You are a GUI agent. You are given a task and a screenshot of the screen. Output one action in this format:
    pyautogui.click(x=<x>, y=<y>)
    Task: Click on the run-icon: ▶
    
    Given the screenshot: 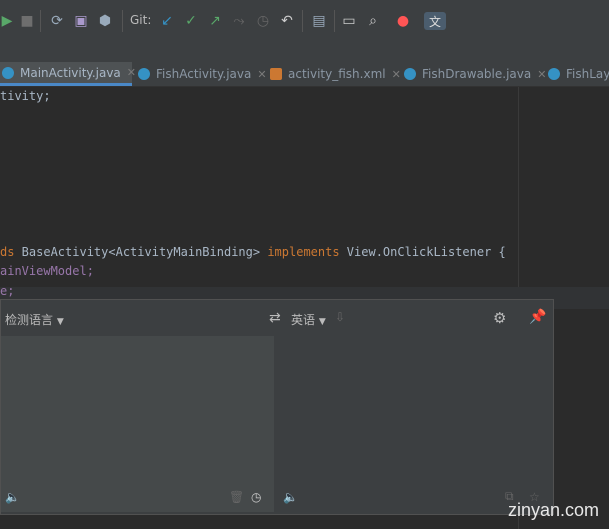 What is the action you would take?
    pyautogui.click(x=8, y=21)
    